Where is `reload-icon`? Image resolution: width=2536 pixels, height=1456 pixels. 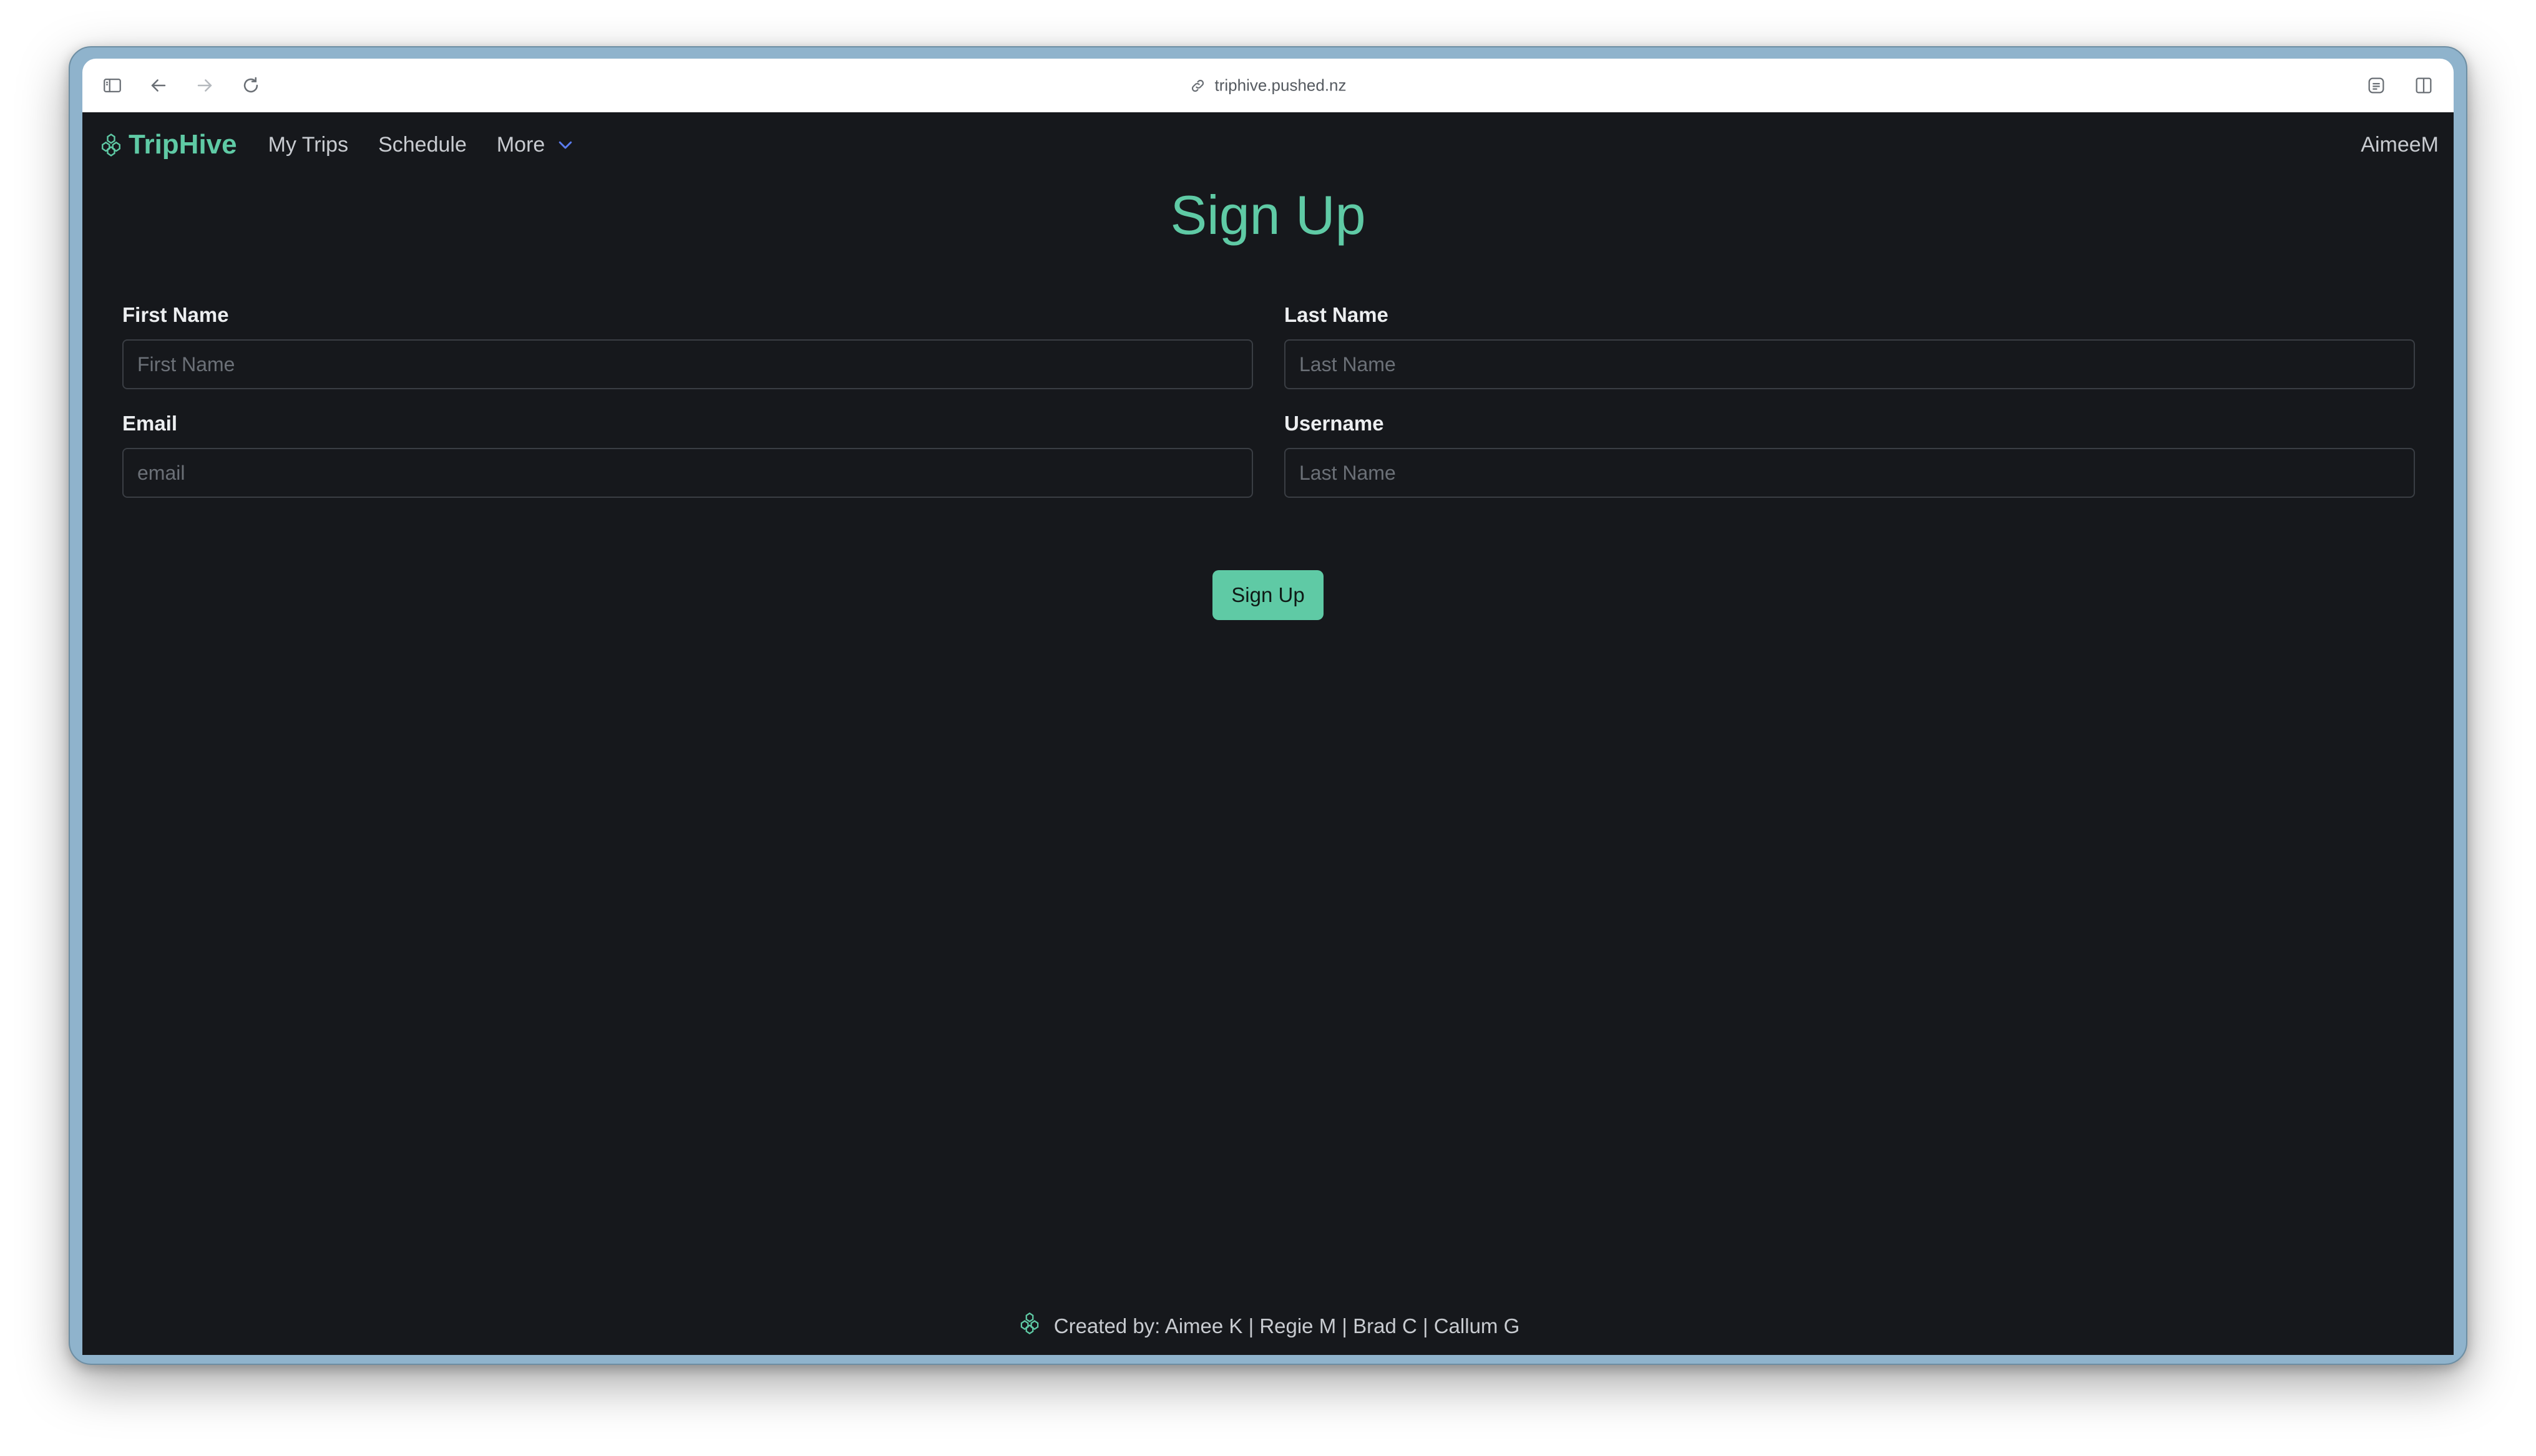 reload-icon is located at coordinates (251, 85).